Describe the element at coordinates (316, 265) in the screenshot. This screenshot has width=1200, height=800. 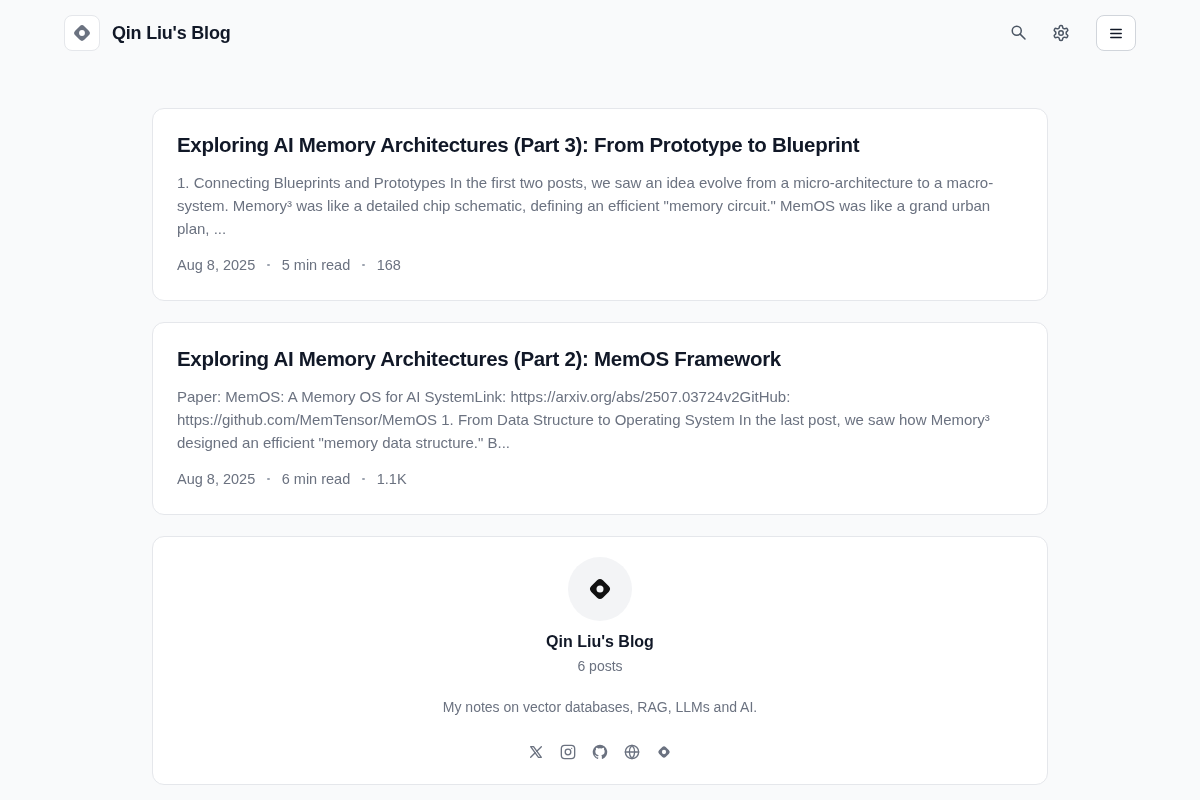
I see `read-time: 5 min read` at that location.